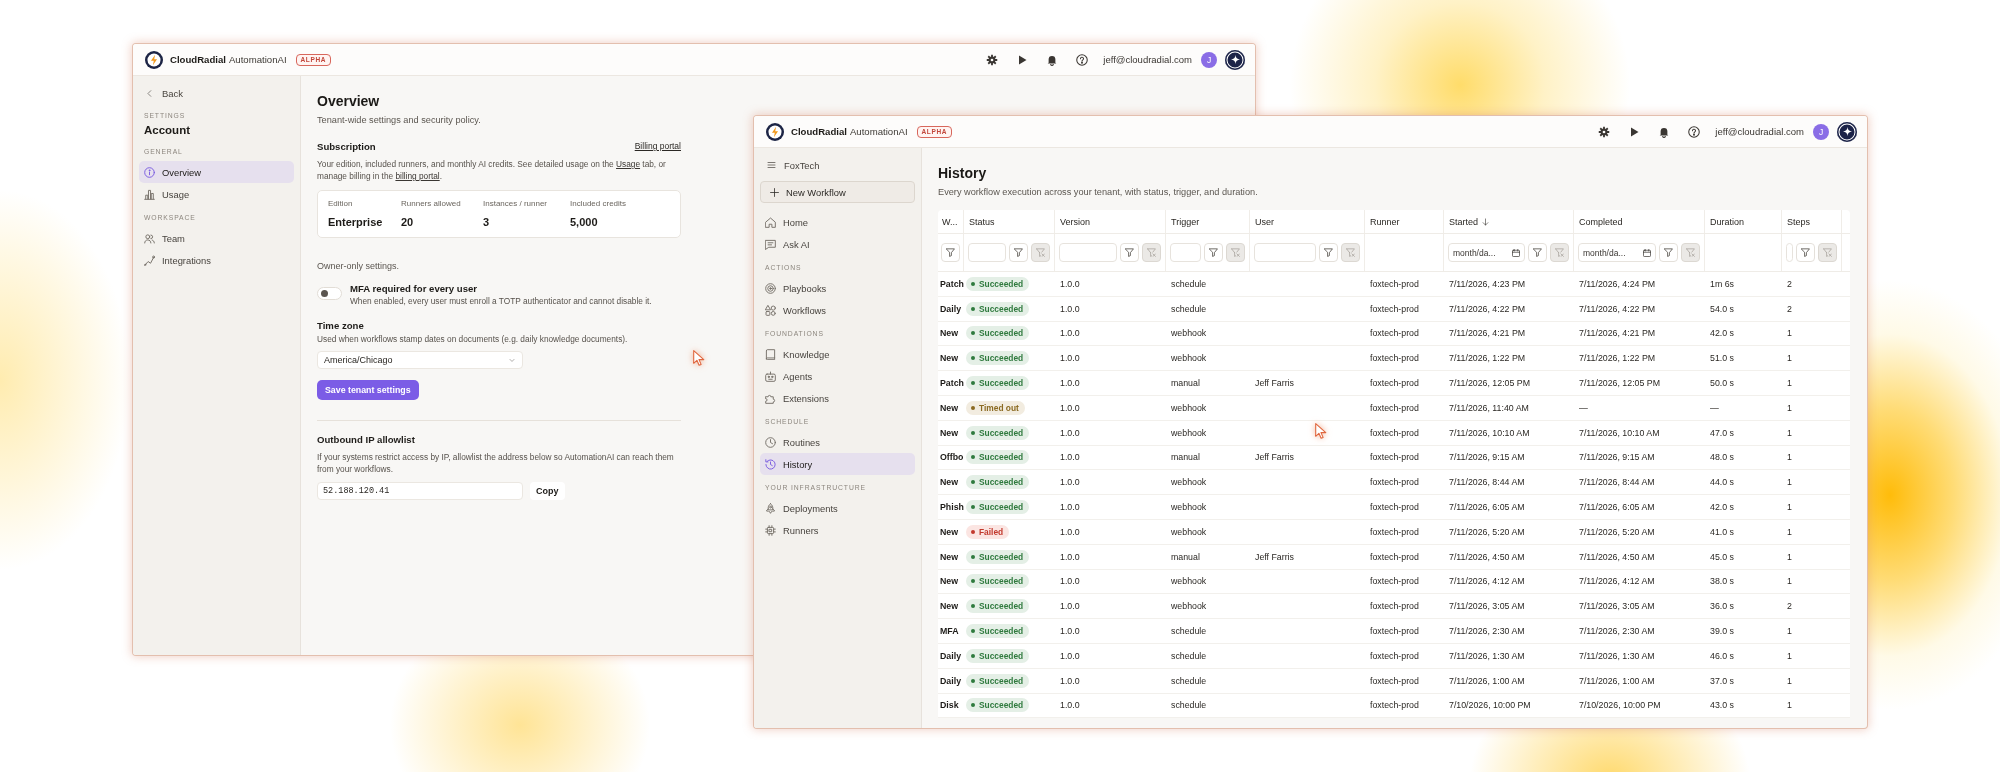 This screenshot has width=2000, height=772. I want to click on table-cell-text: 44.0 s, so click(1722, 483).